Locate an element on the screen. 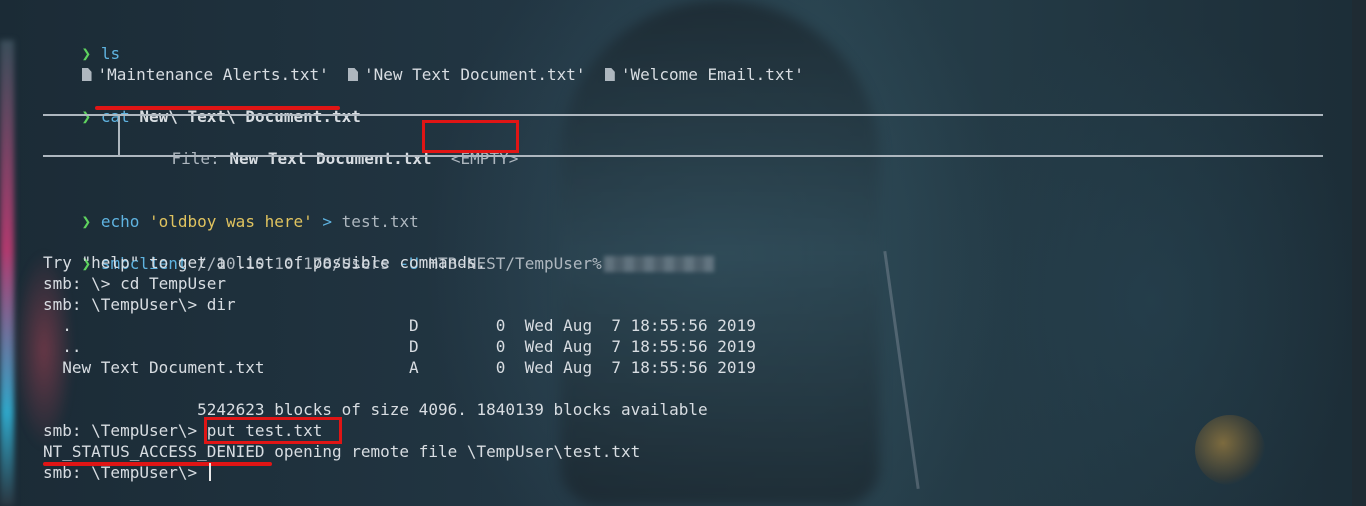 The width and height of the screenshot is (1366, 506). highlight-box-put is located at coordinates (273, 430).